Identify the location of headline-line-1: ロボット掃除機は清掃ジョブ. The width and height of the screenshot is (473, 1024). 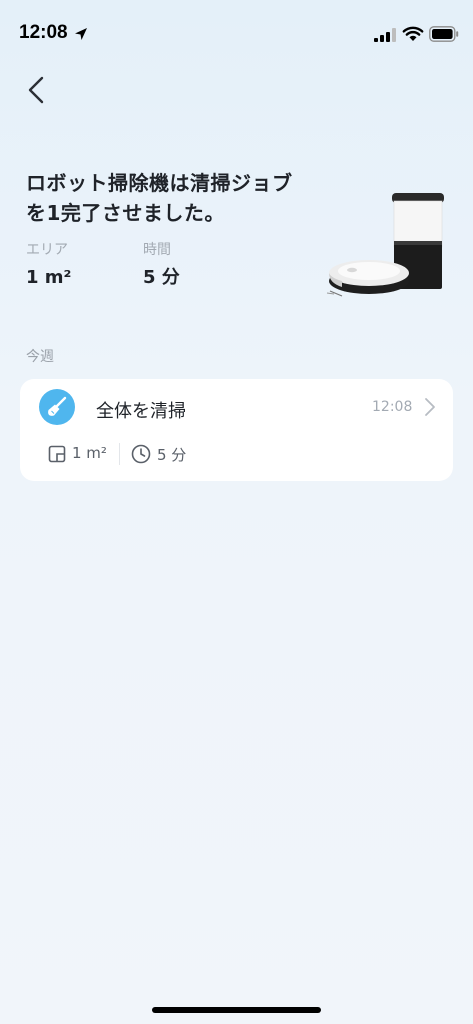
(159, 183).